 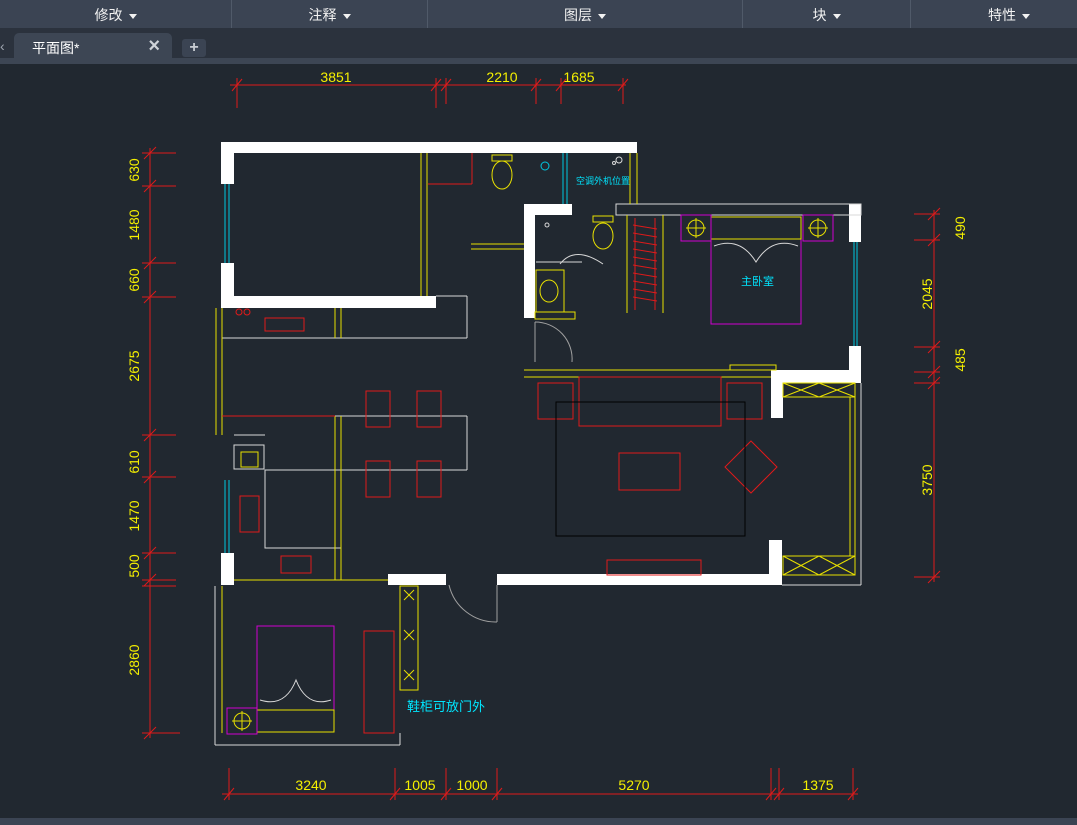 I want to click on master-bed-pillows, so click(x=756, y=252).